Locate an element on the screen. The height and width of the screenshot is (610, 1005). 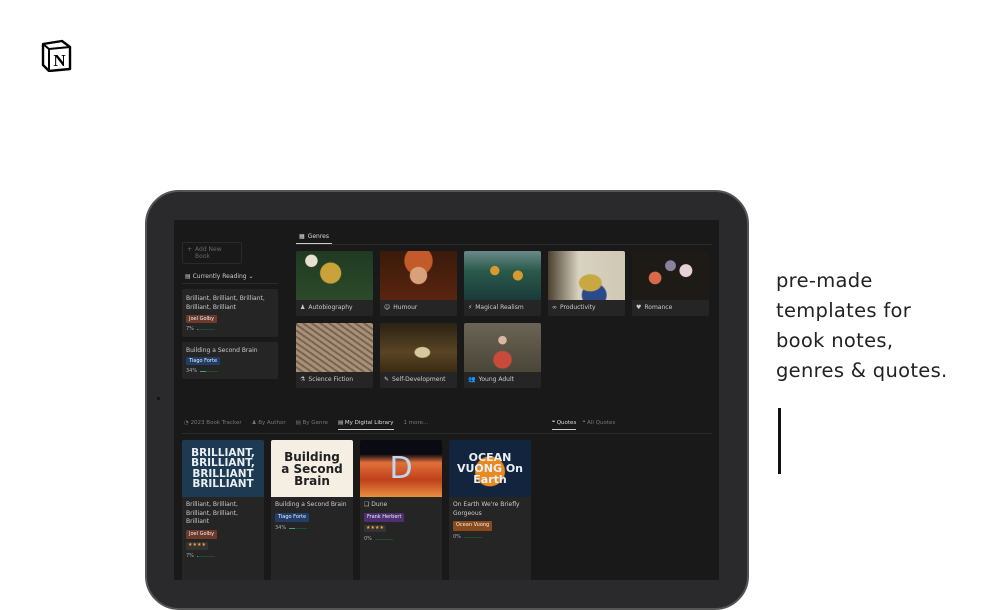
book-title: On Earth We're Briefly Gorgeous is located at coordinates (486, 509).